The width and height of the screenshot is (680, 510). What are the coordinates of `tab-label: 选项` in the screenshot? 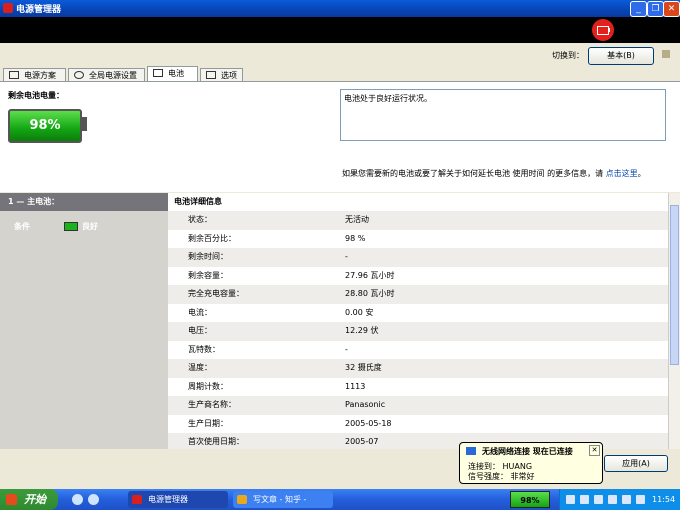 It's located at (229, 75).